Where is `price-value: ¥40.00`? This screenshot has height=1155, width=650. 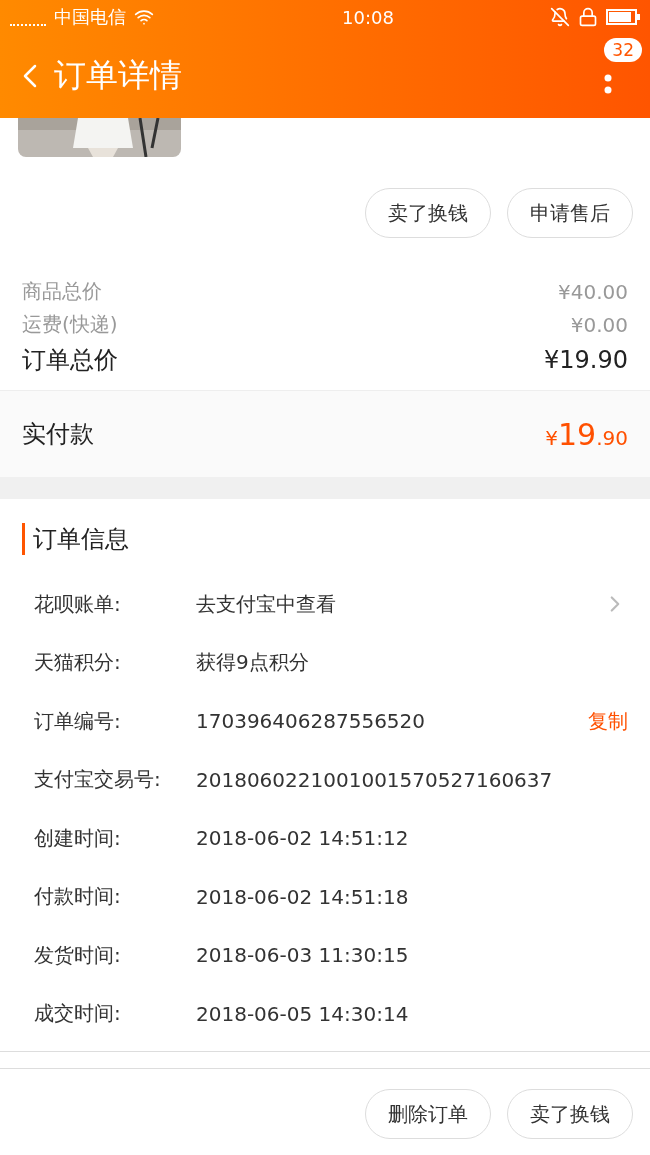 price-value: ¥40.00 is located at coordinates (593, 291).